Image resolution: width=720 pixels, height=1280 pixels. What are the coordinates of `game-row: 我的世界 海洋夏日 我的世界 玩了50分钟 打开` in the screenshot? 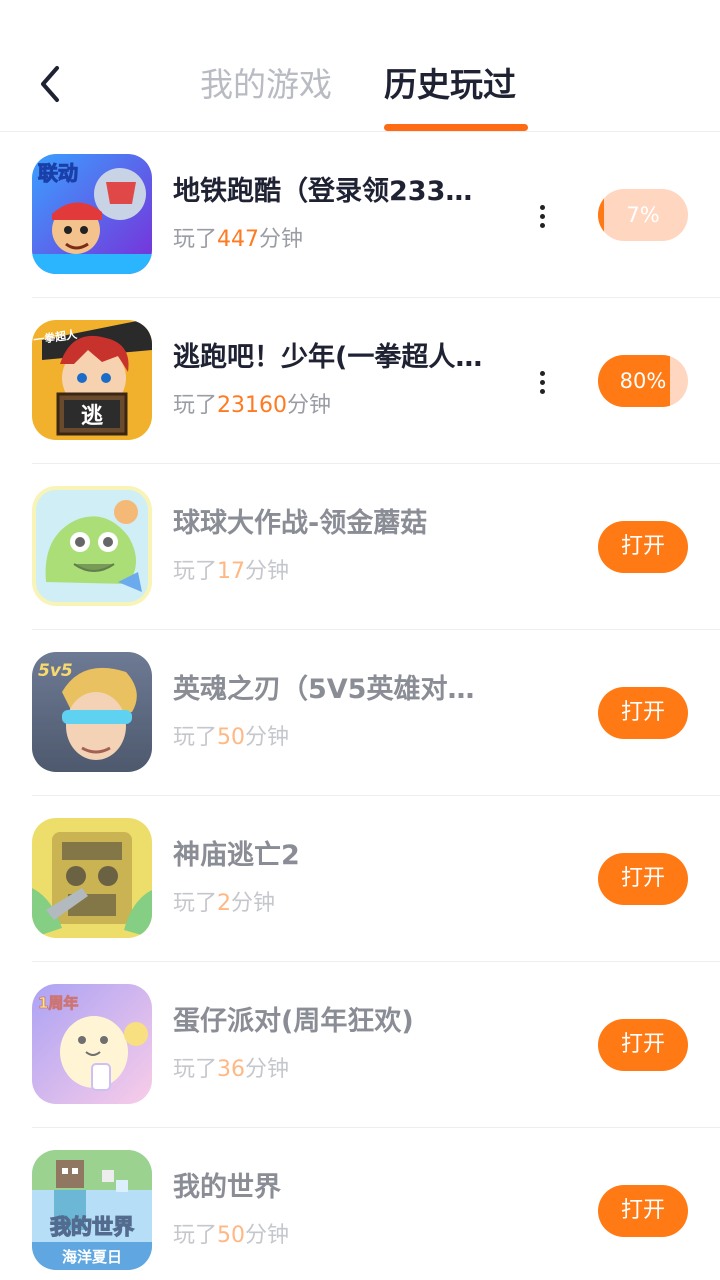 It's located at (376, 1204).